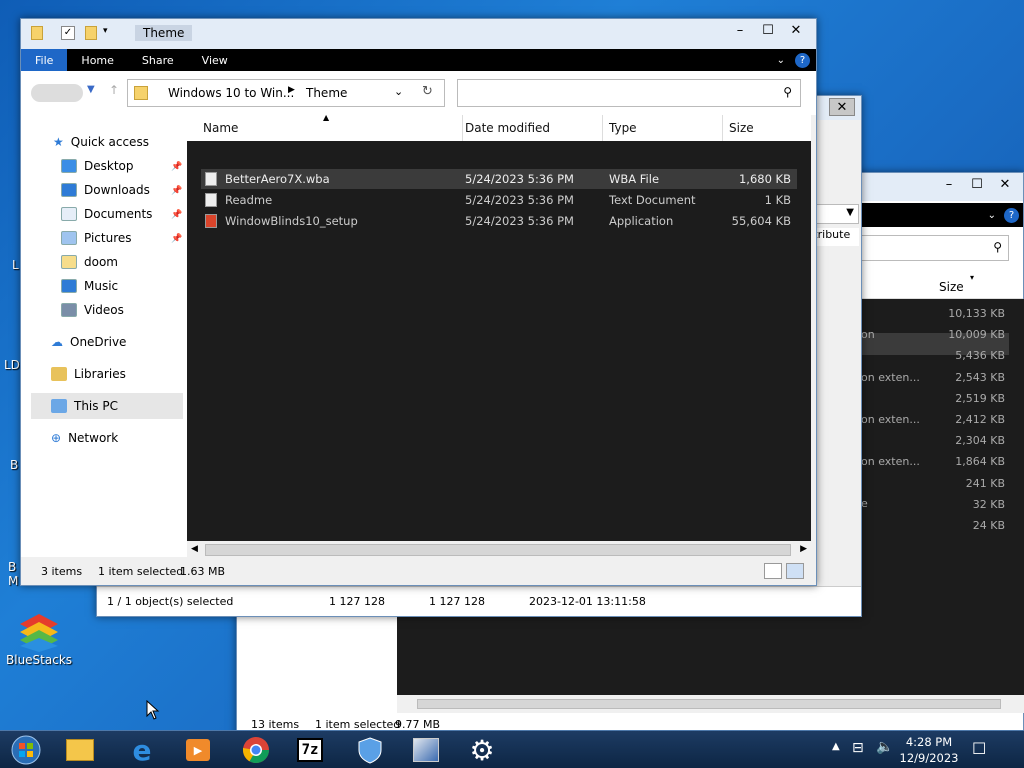  Describe the element at coordinates (88, 342) in the screenshot. I see `nav-onedrive: ☁ OneDrive` at that location.